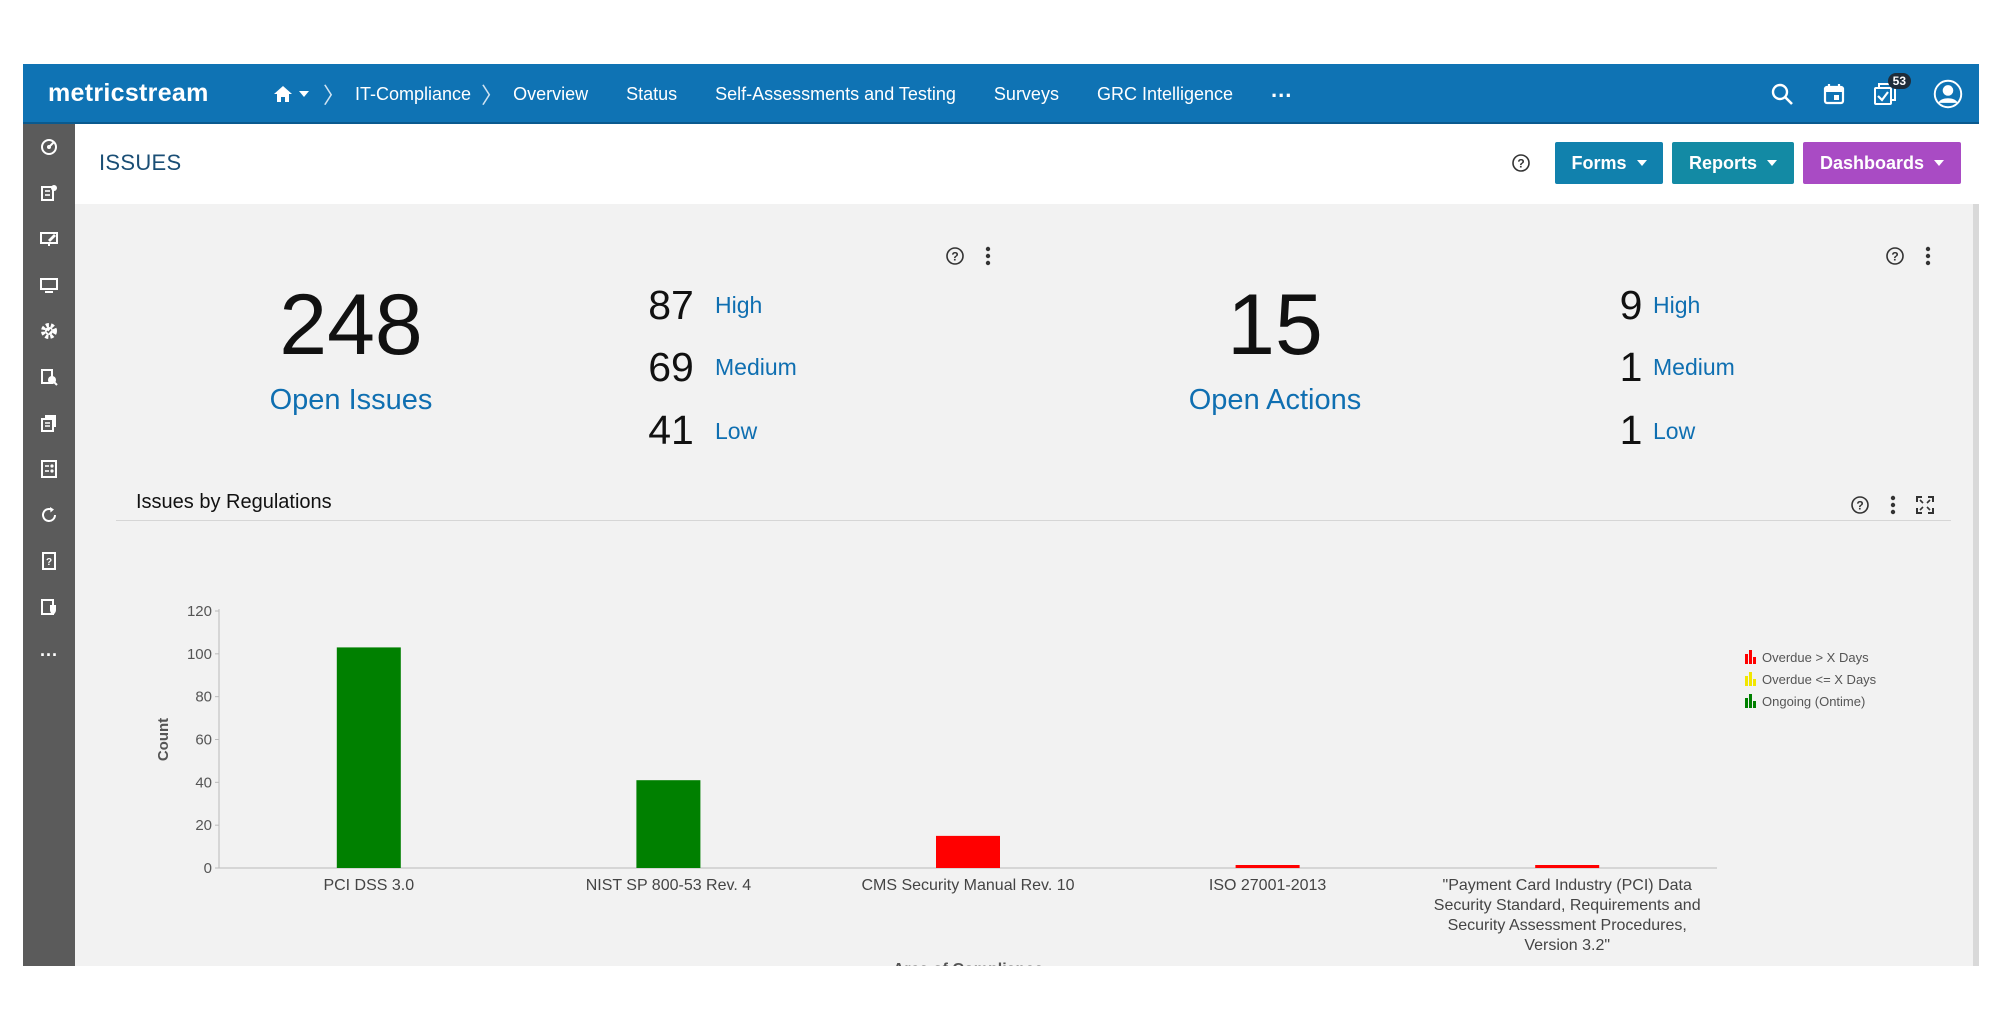 This screenshot has height=1031, width=2000. I want to click on forms-button-label: Forms, so click(1599, 162).